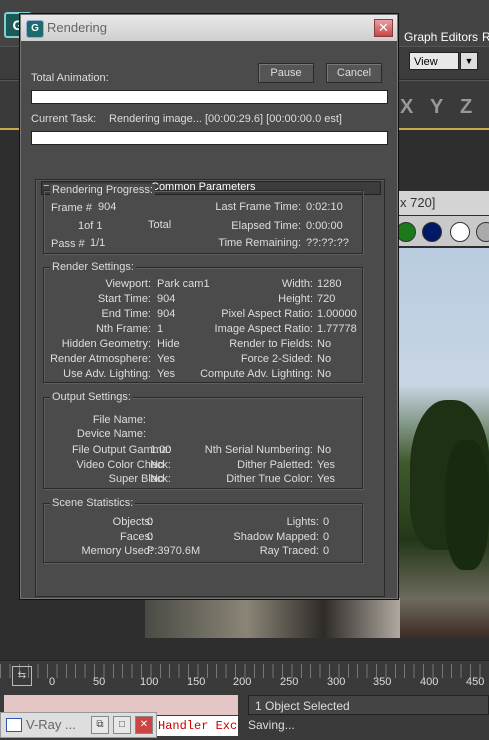  I want to click on pass-value: 1/1, so click(98, 243).